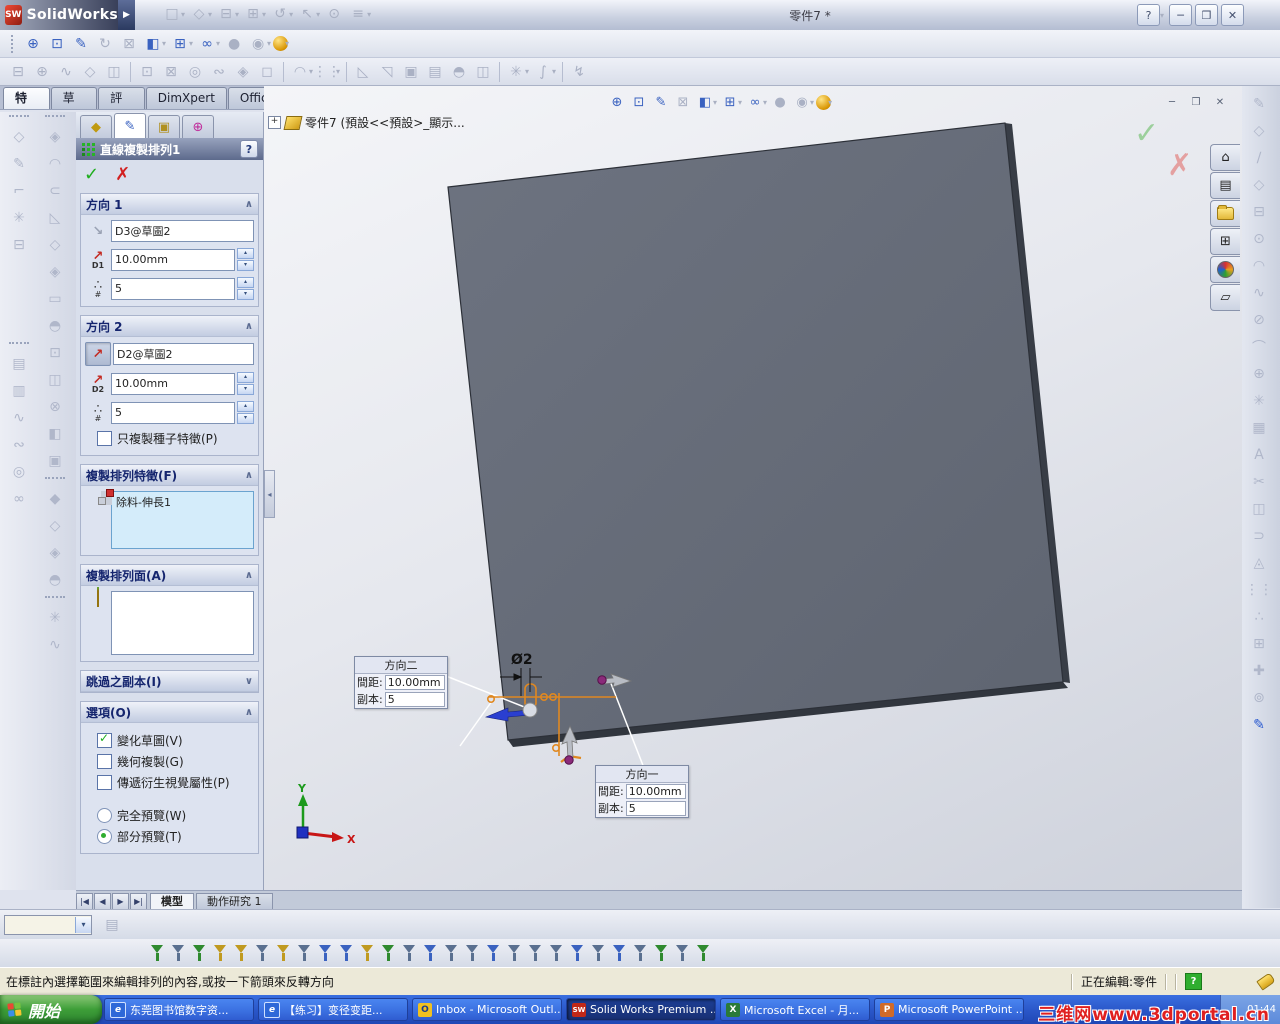 This screenshot has width=1280, height=1024. I want to click on direction2-count-field: 5, so click(173, 412).